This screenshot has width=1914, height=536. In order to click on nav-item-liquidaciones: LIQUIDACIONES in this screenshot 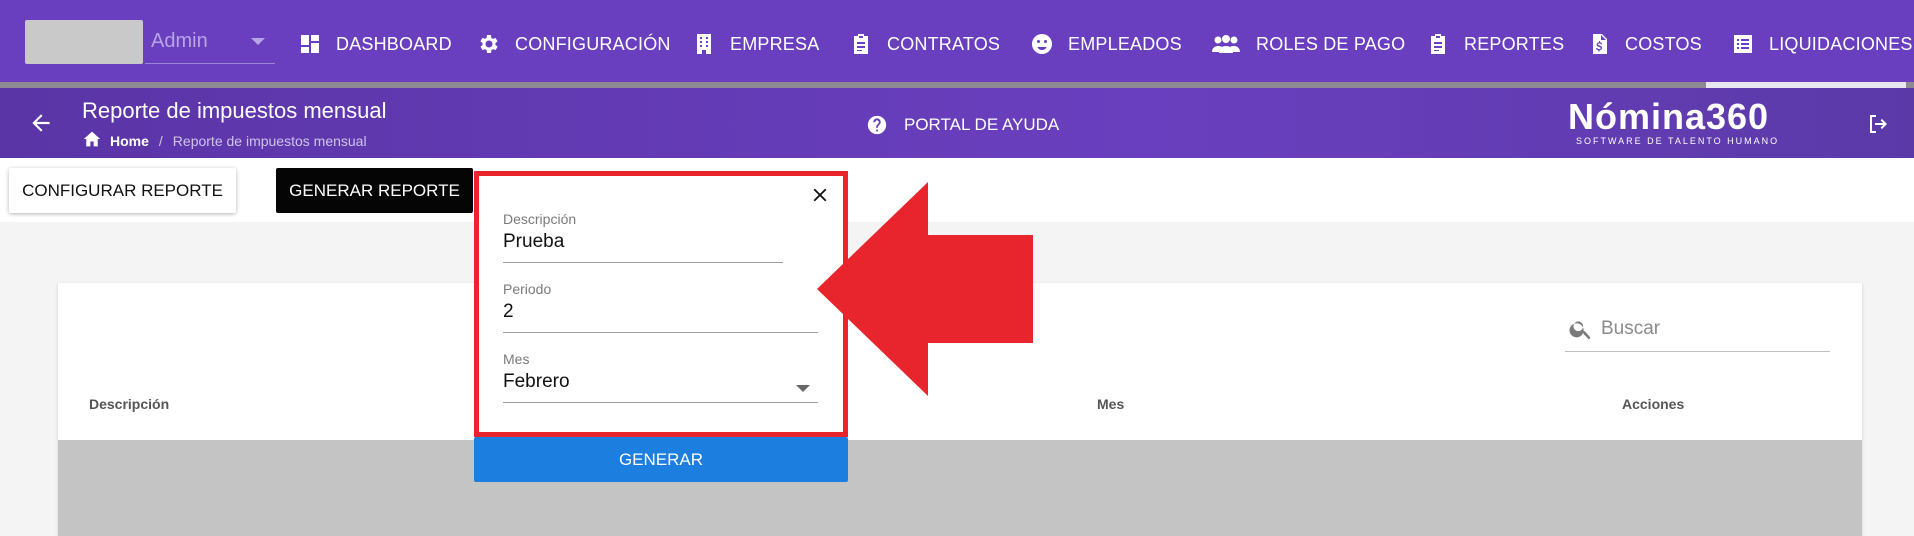, I will do `click(1822, 44)`.